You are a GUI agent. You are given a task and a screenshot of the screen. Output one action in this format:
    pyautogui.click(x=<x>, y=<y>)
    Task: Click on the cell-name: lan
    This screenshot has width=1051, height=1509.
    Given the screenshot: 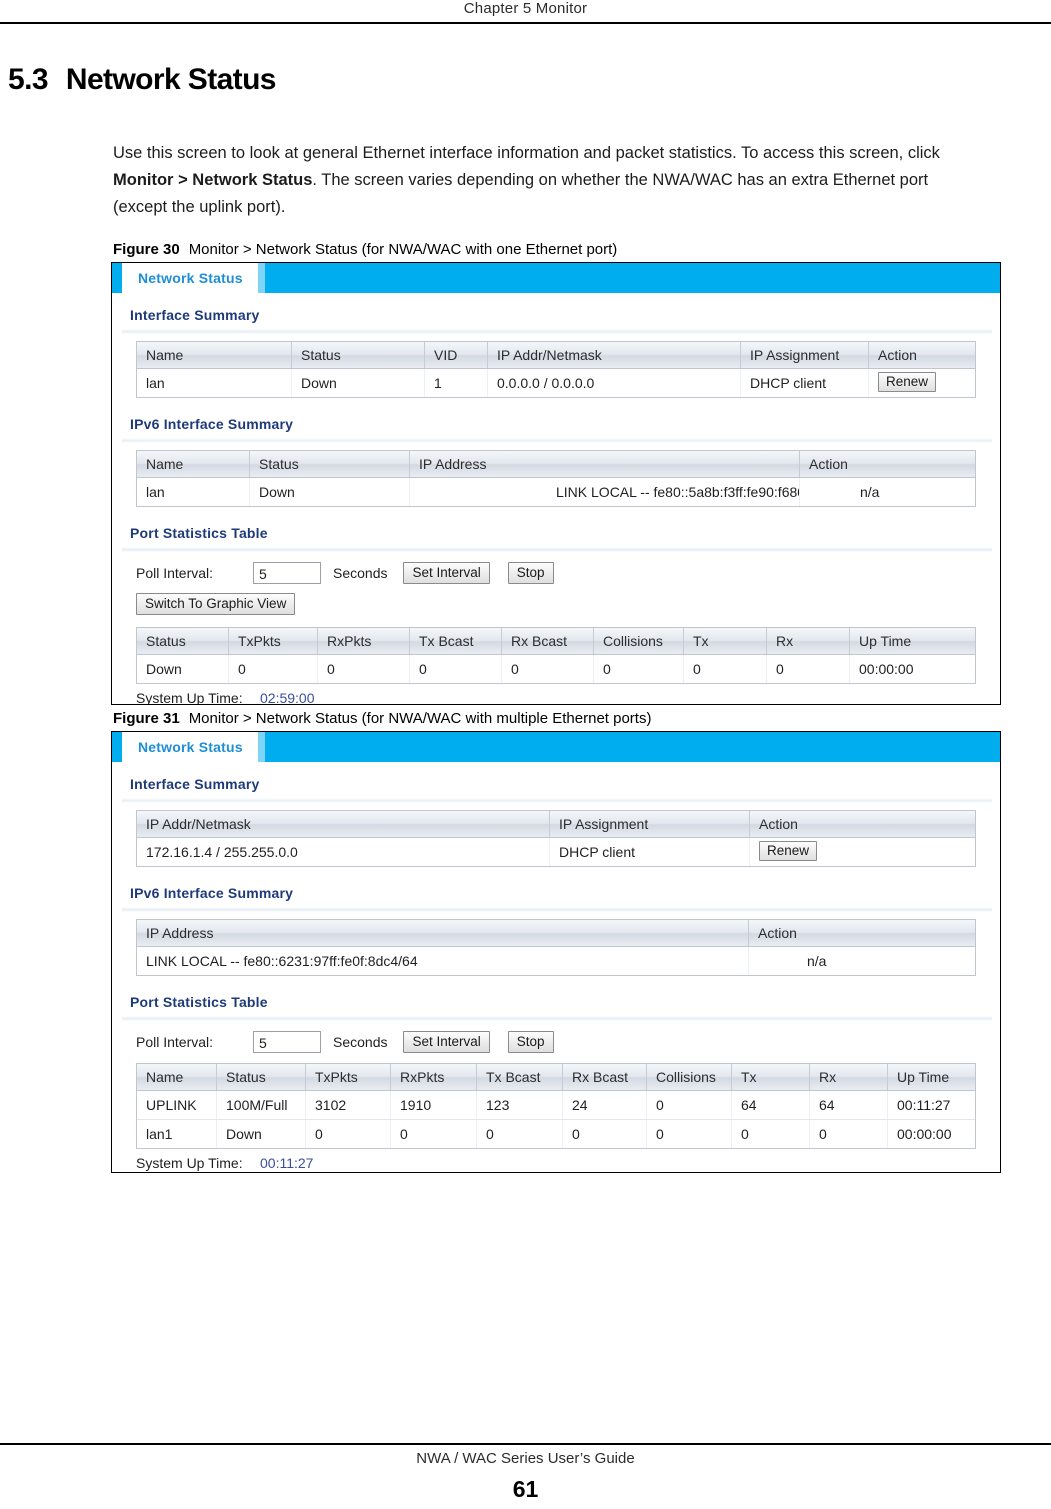 What is the action you would take?
    pyautogui.click(x=214, y=383)
    